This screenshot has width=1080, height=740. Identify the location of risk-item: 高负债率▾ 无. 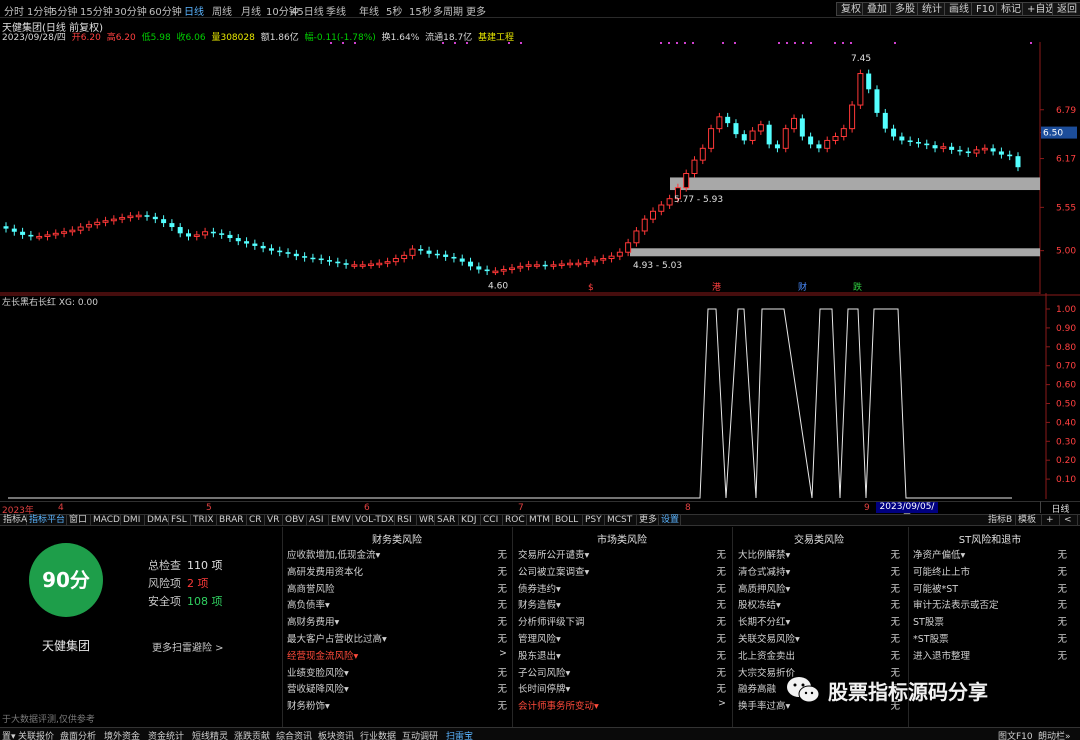
(397, 605).